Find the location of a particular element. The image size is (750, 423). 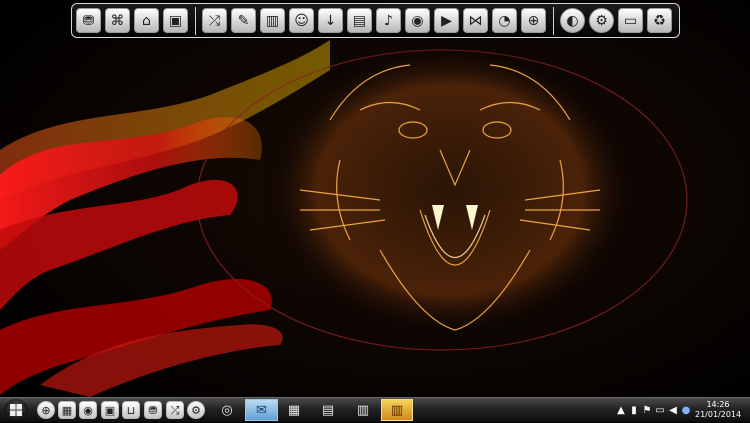

monitor-icon: ▭ is located at coordinates (630, 20).